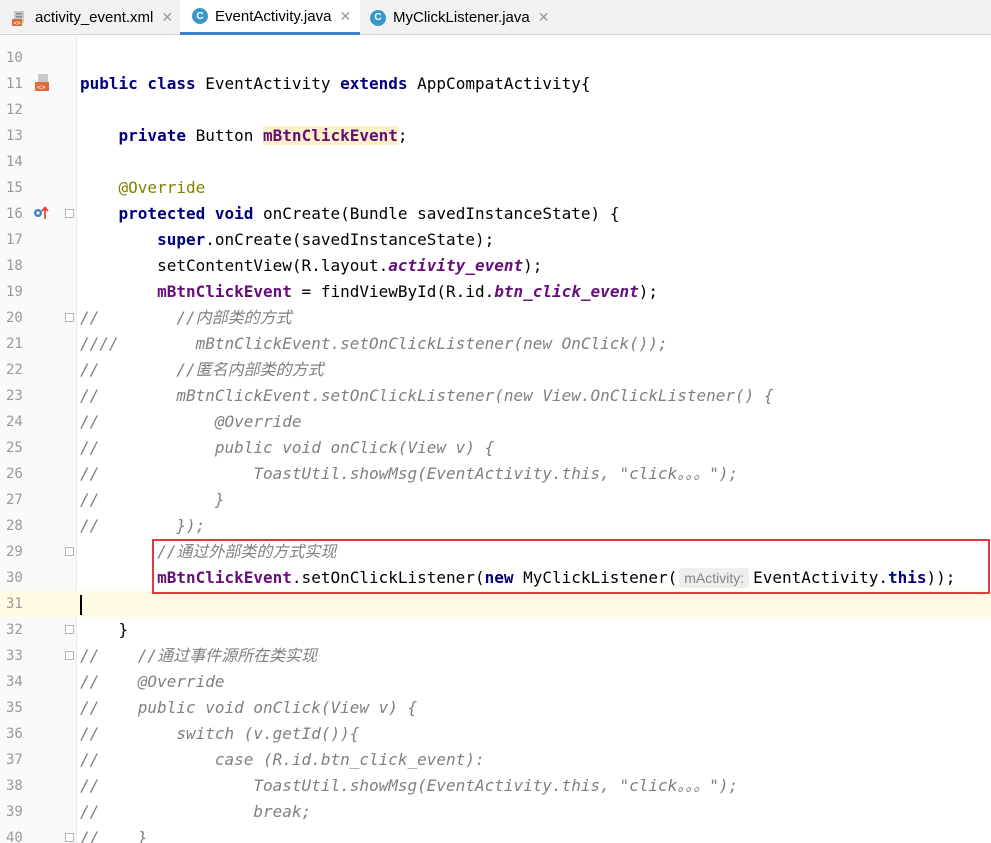 This screenshot has width=991, height=843. I want to click on code-line: 15 @Override, so click(495, 188).